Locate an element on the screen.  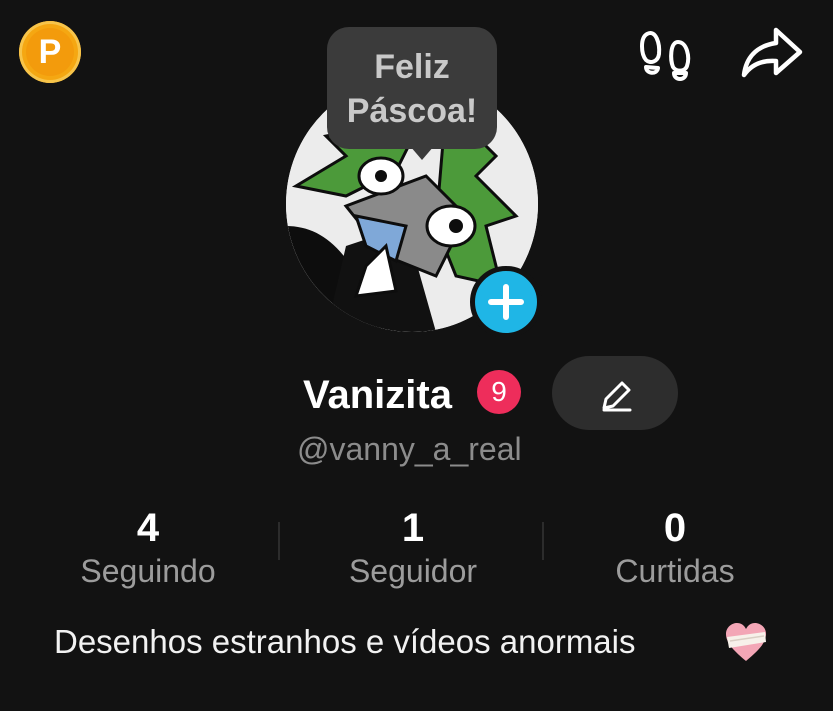
stat-following: 4 Seguindo is located at coordinates (148, 548).